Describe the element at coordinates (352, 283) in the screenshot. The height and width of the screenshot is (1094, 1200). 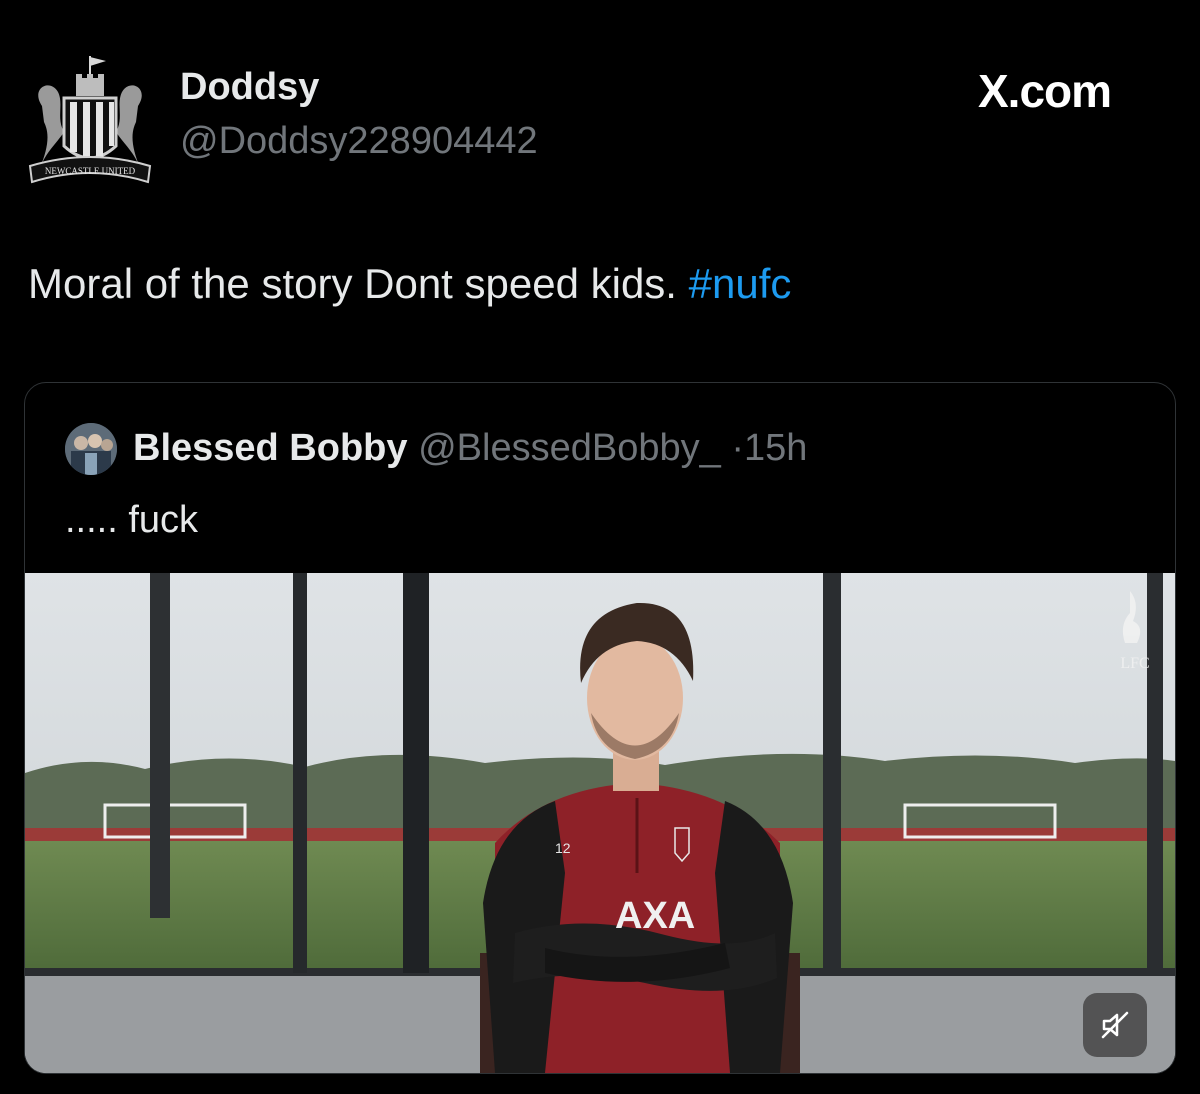
I see `tweet-body: Moral of the story Dont speed kids.` at that location.